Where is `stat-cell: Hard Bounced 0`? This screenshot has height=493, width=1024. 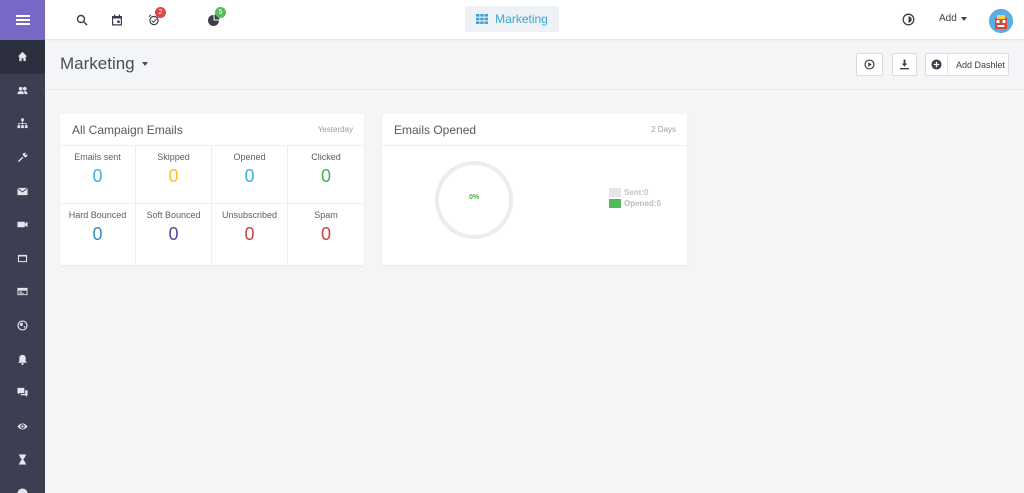
stat-cell: Hard Bounced 0 is located at coordinates (98, 234).